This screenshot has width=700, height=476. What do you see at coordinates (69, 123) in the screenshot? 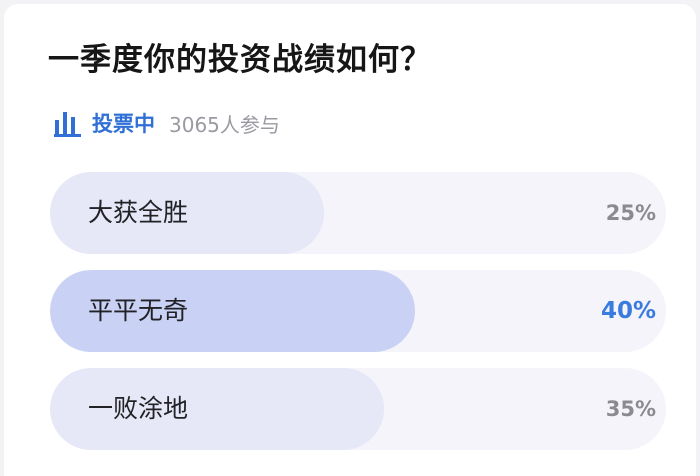
I see `bar-chart-icon` at bounding box center [69, 123].